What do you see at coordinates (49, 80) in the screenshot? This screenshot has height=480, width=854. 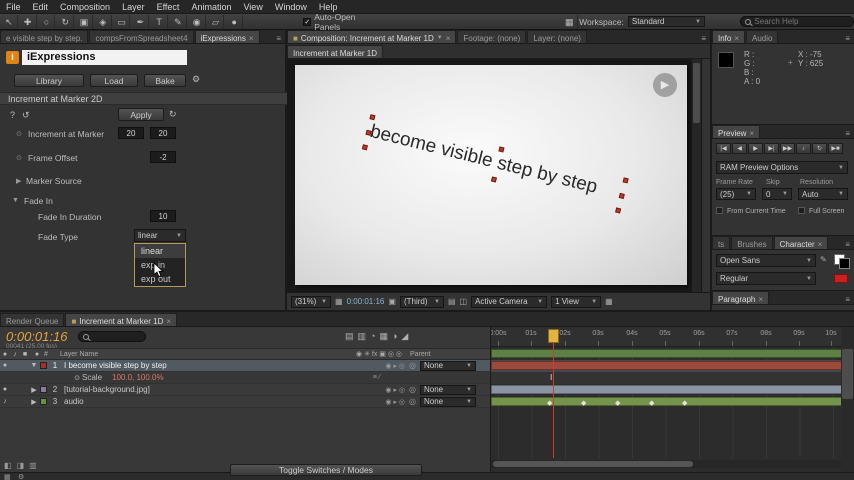 I see `library-button: Library` at bounding box center [49, 80].